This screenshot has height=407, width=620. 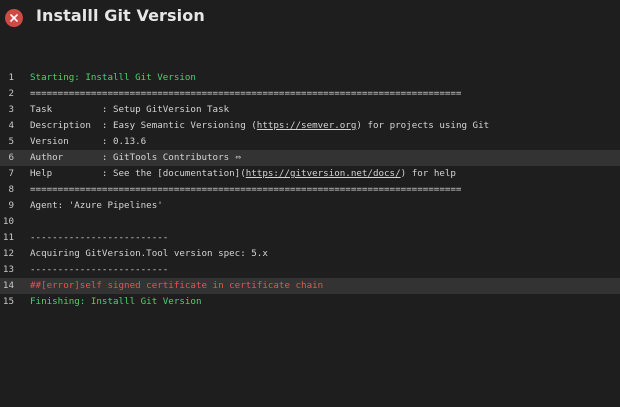 What do you see at coordinates (11, 93) in the screenshot?
I see `line-number: 2` at bounding box center [11, 93].